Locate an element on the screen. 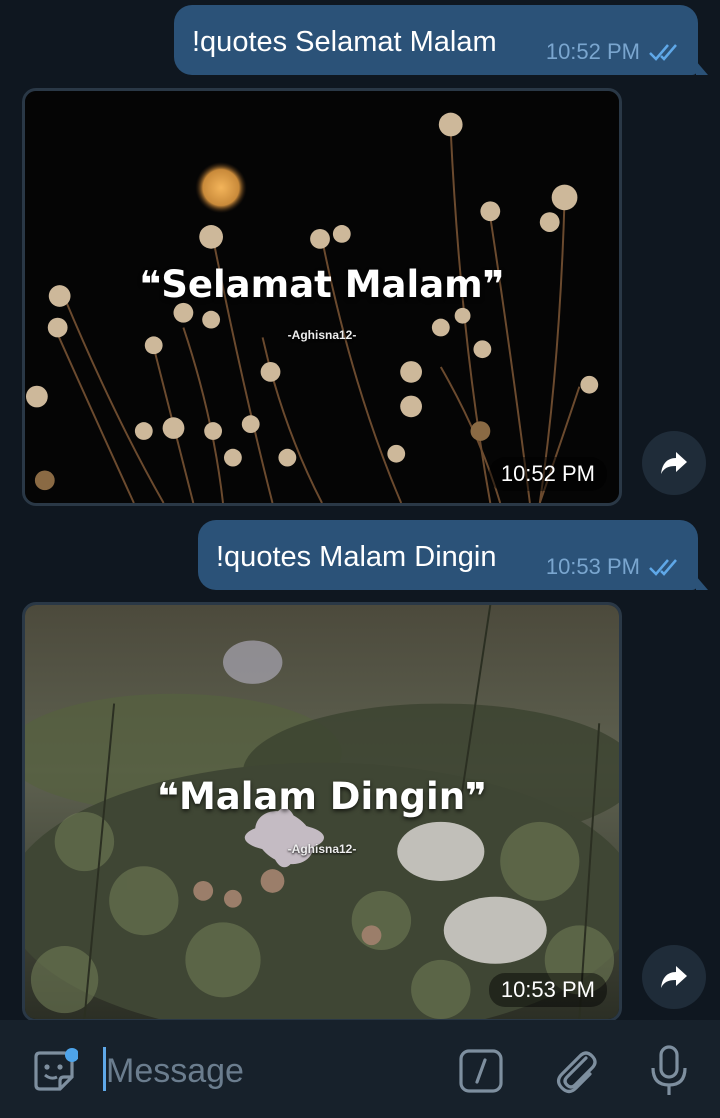 The image size is (720, 1118). attach-button is located at coordinates (576, 1070).